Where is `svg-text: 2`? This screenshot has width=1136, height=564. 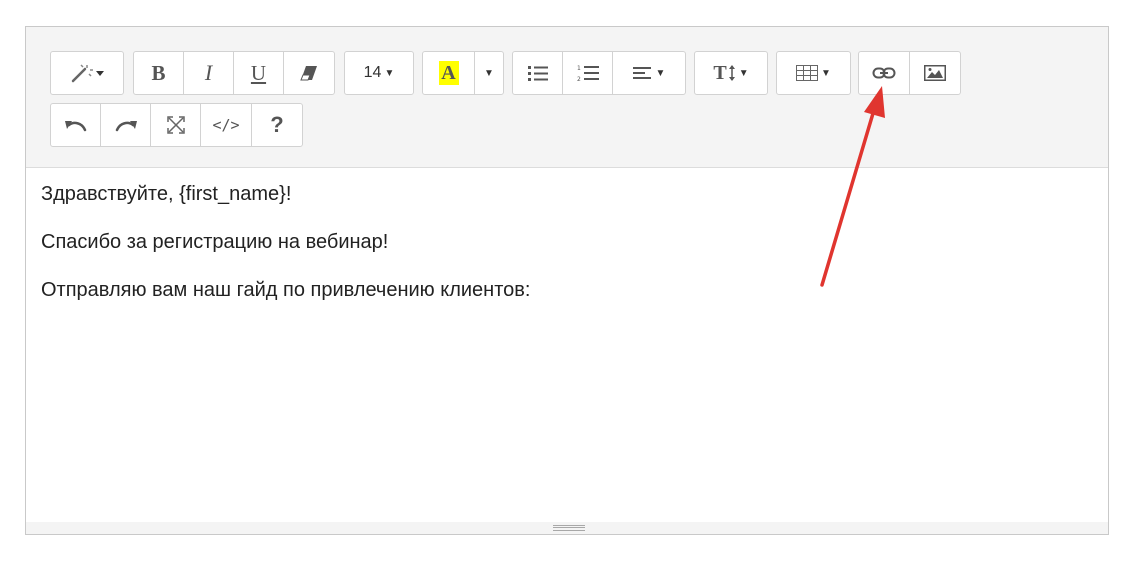
svg-text: 2 is located at coordinates (579, 79).